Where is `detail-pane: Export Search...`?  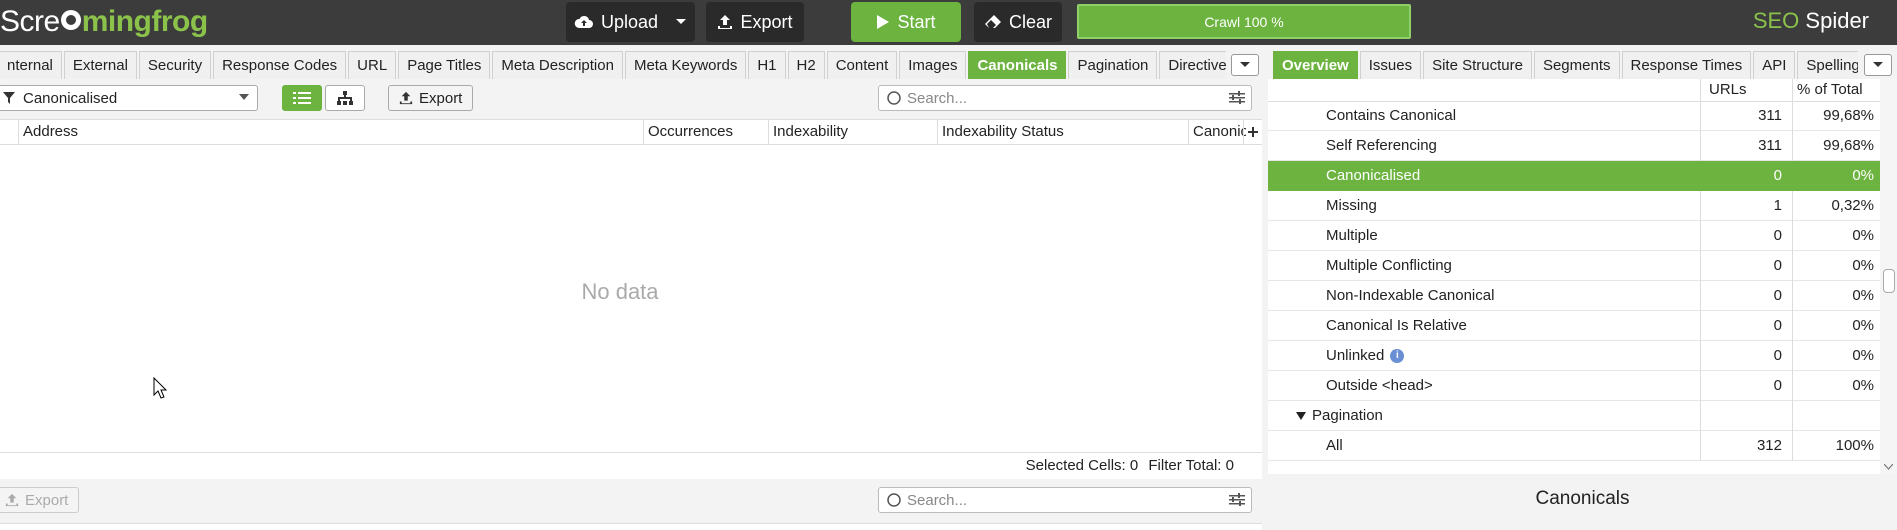
detail-pane: Export Search... is located at coordinates (631, 507).